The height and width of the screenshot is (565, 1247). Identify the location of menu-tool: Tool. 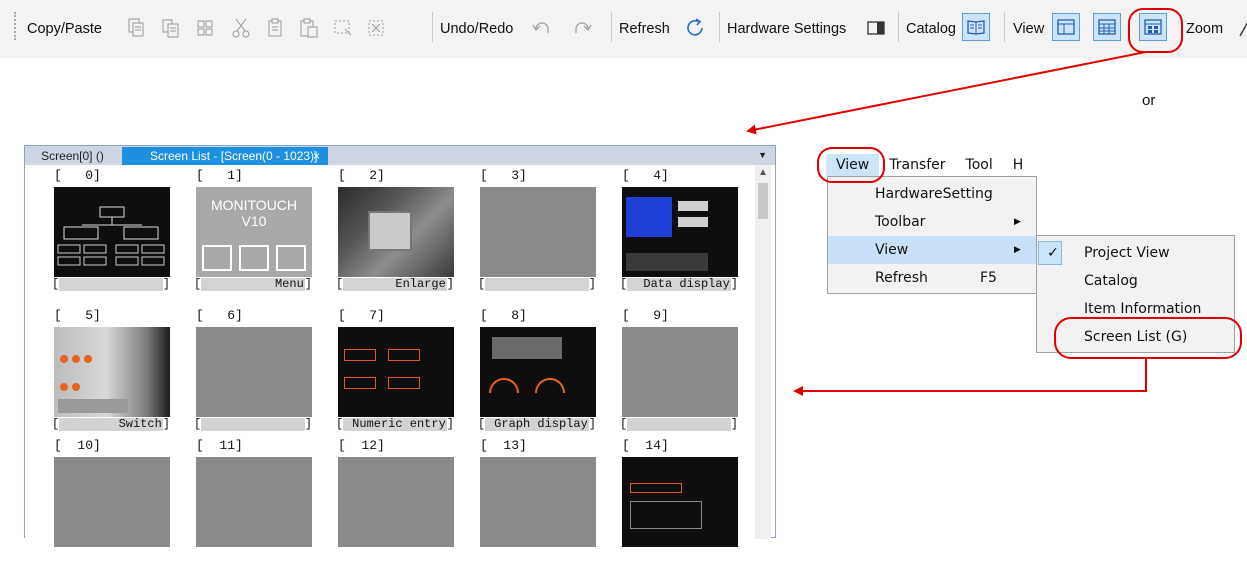
(979, 165).